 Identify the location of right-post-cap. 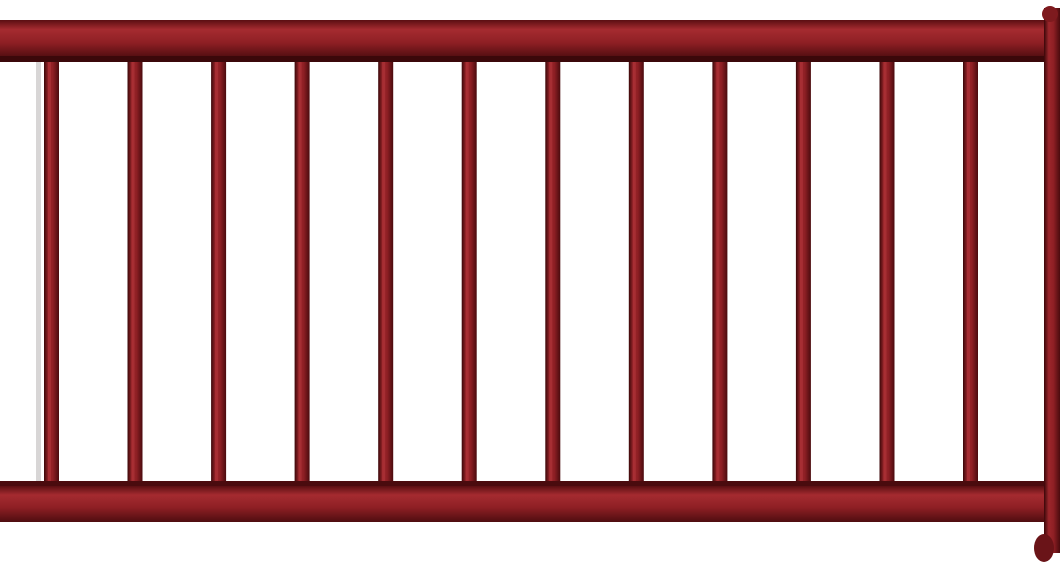
(1050, 14).